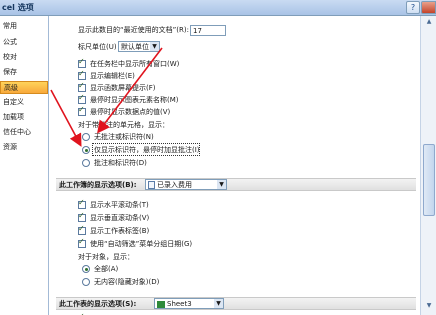 The image size is (436, 315). I want to click on label-function-tips: 显示函数屏幕提示(F), so click(123, 88).